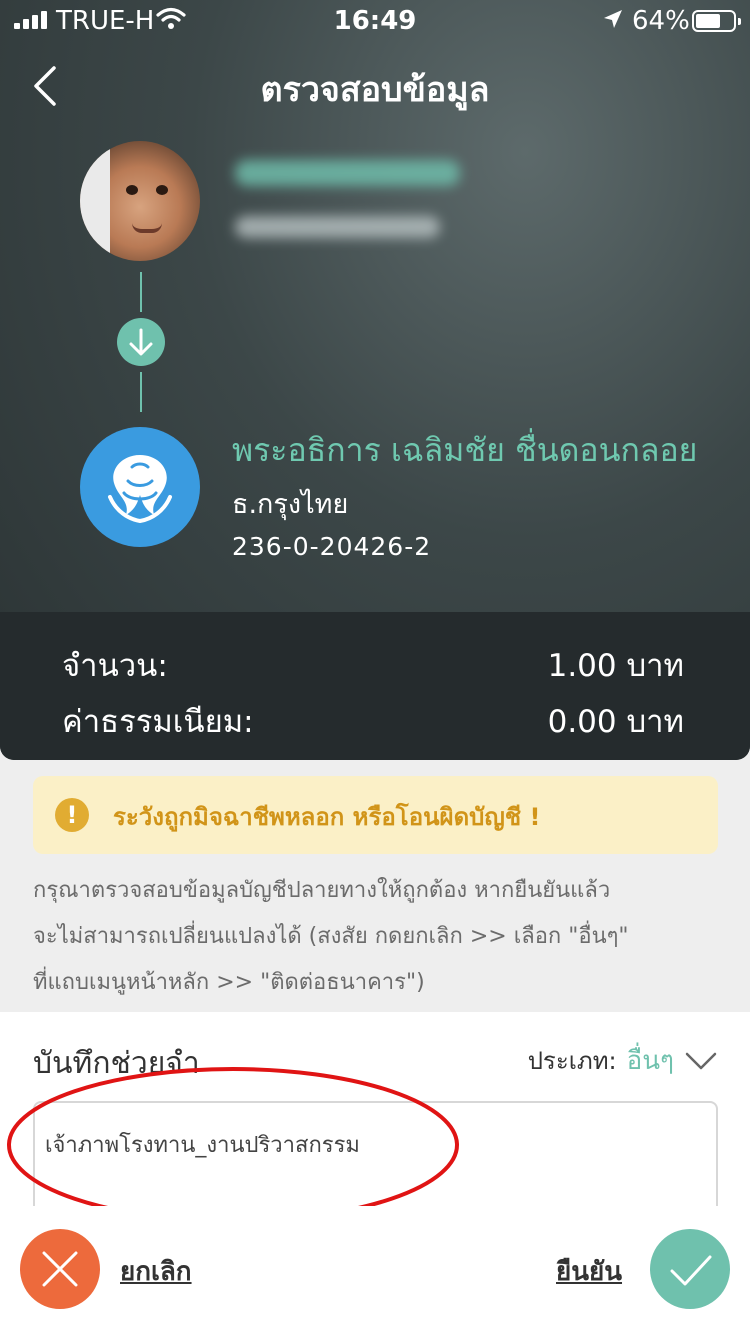 Image resolution: width=750 pixels, height=1334 pixels. I want to click on memo-type-label: ประเภท:, so click(572, 1061).